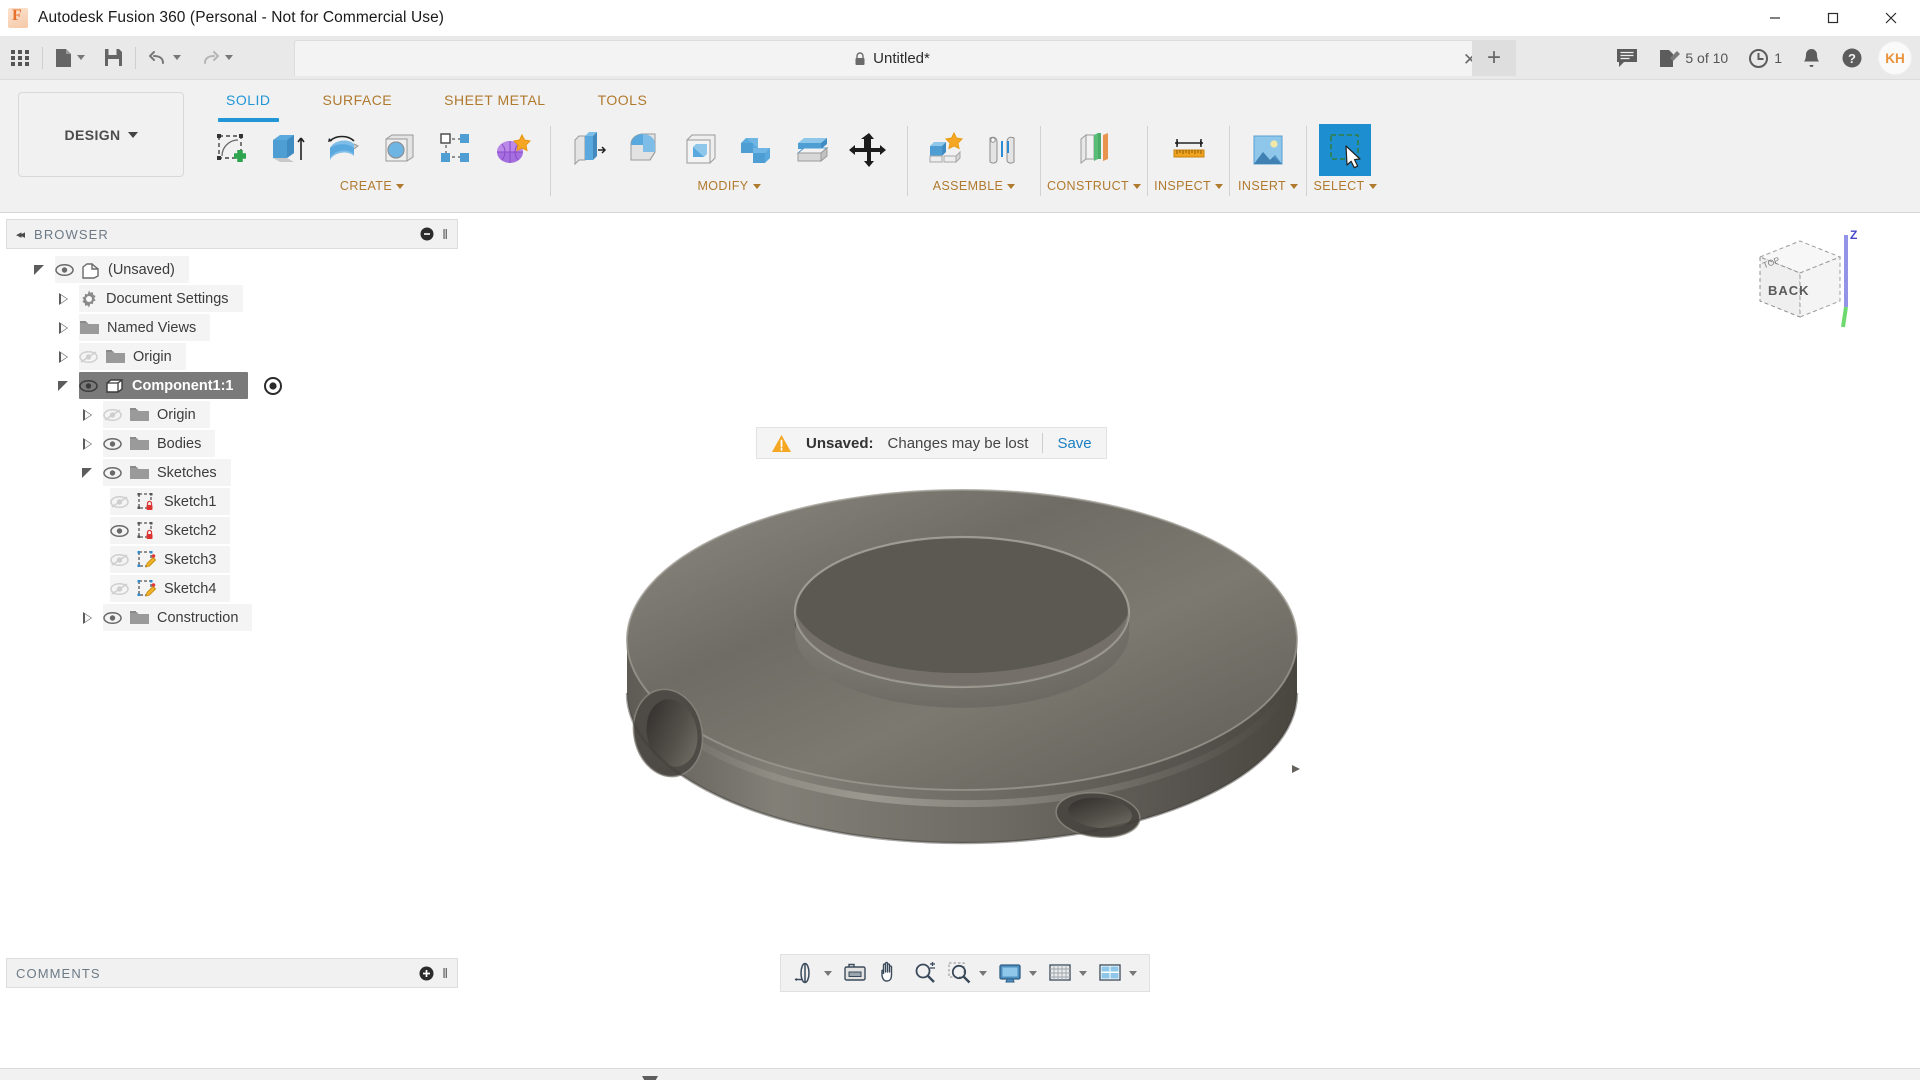 The height and width of the screenshot is (1080, 1920). I want to click on offset-plane-icon, so click(1094, 150).